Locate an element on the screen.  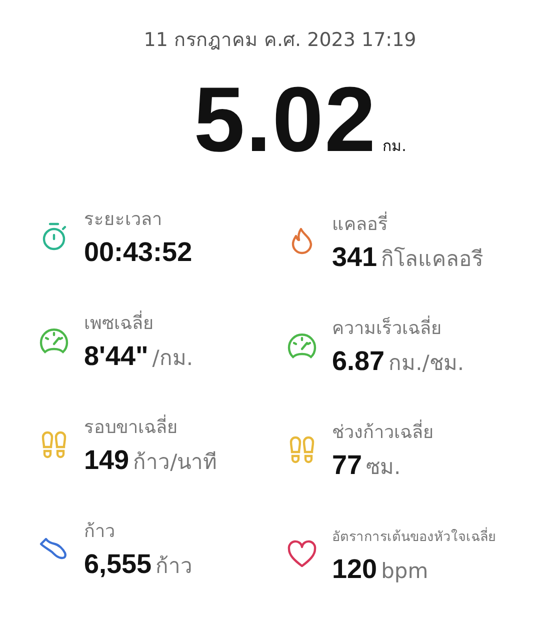
metric-value: 77 is located at coordinates (347, 465).